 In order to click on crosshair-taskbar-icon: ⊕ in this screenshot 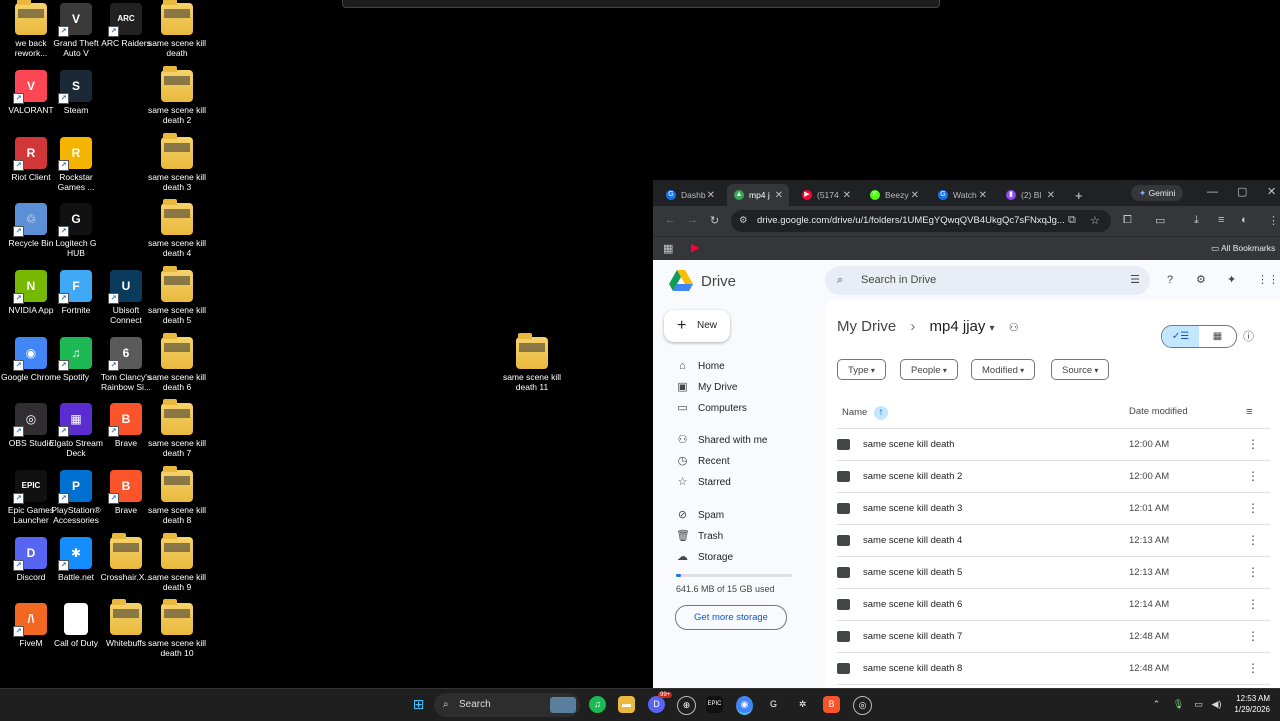, I will do `click(686, 705)`.